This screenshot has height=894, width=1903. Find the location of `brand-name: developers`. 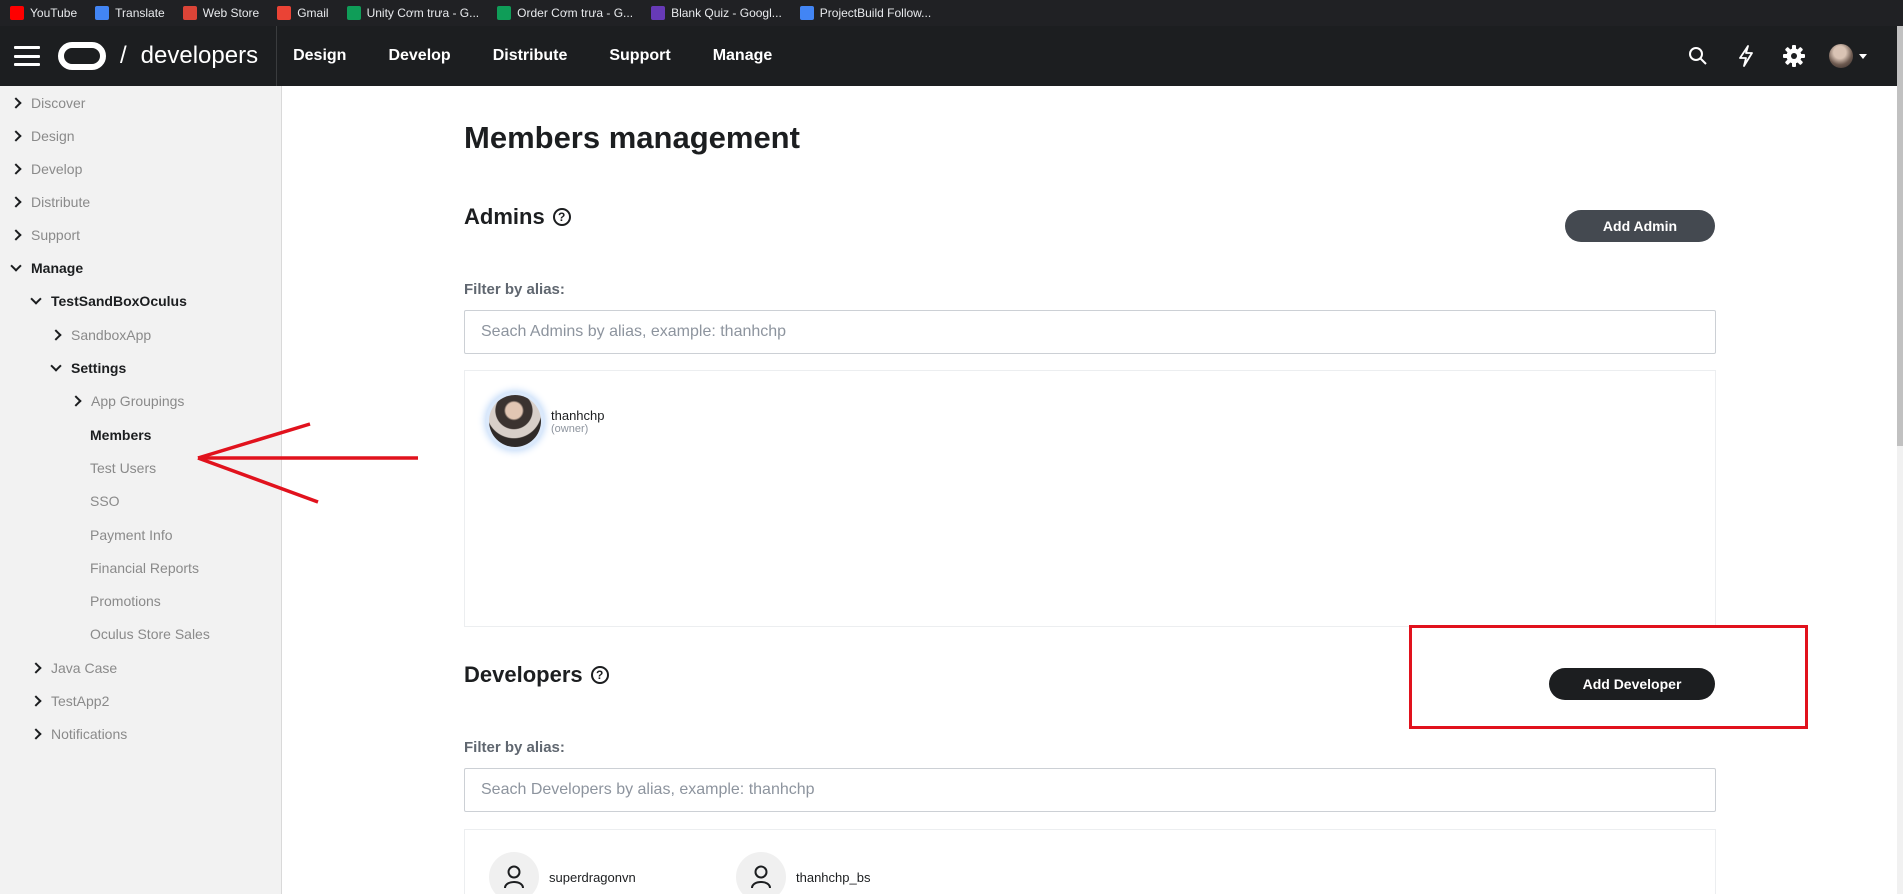

brand-name: developers is located at coordinates (199, 56).